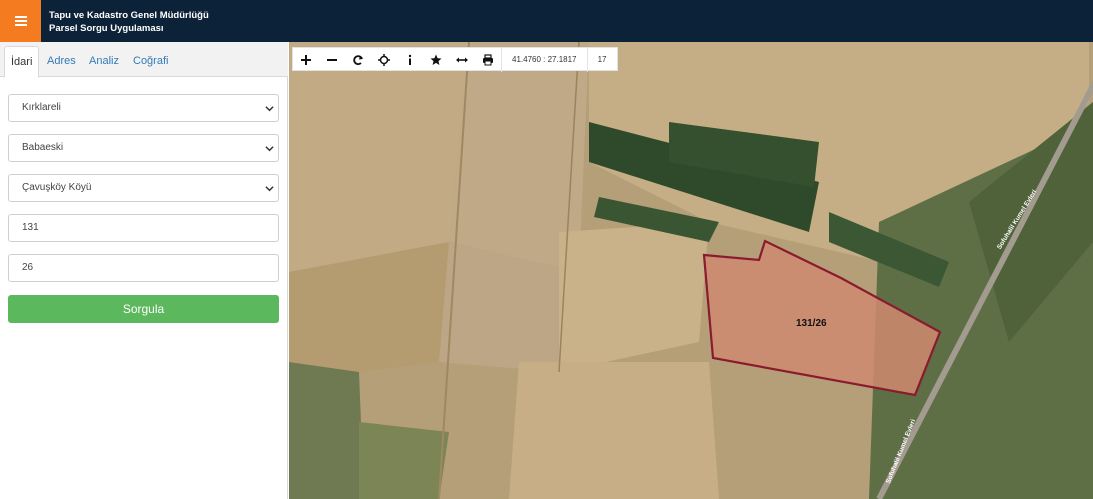  Describe the element at coordinates (61, 61) in the screenshot. I see `tab-adres: Adres` at that location.